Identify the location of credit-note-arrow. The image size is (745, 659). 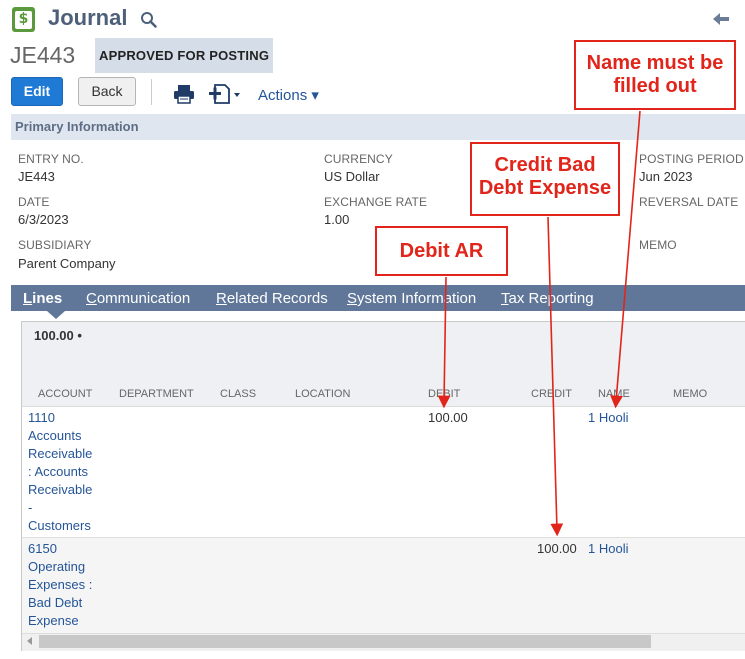
(555, 376).